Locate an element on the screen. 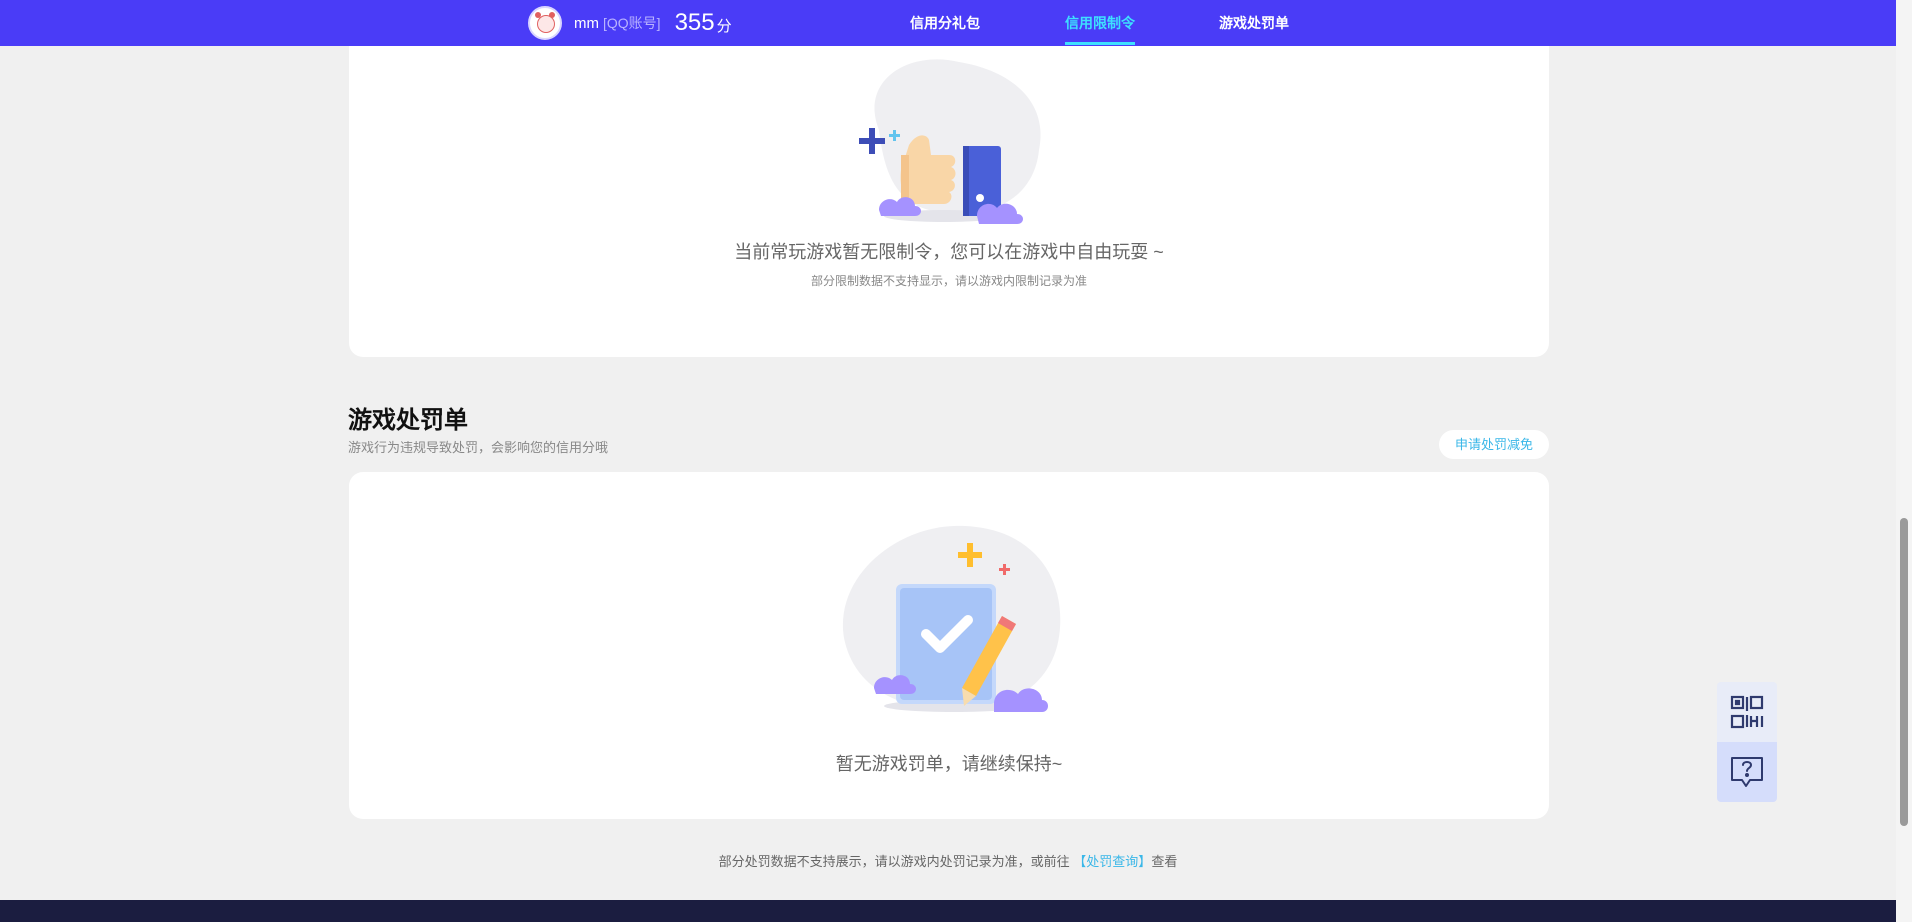 The image size is (1912, 922). page-footer-bar is located at coordinates (948, 911).